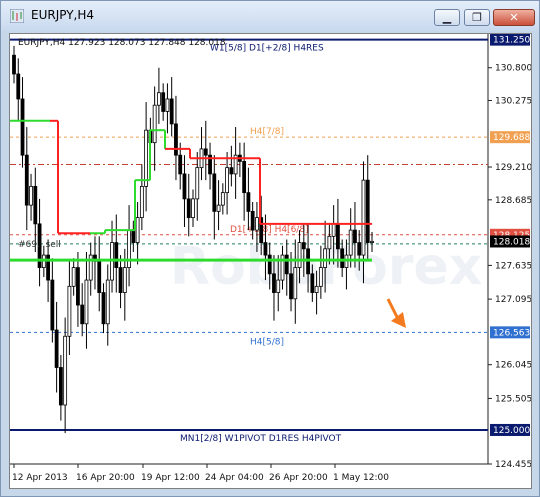 The width and height of the screenshot is (540, 497). I want to click on window-title: EURJPY,H4, so click(63, 15).